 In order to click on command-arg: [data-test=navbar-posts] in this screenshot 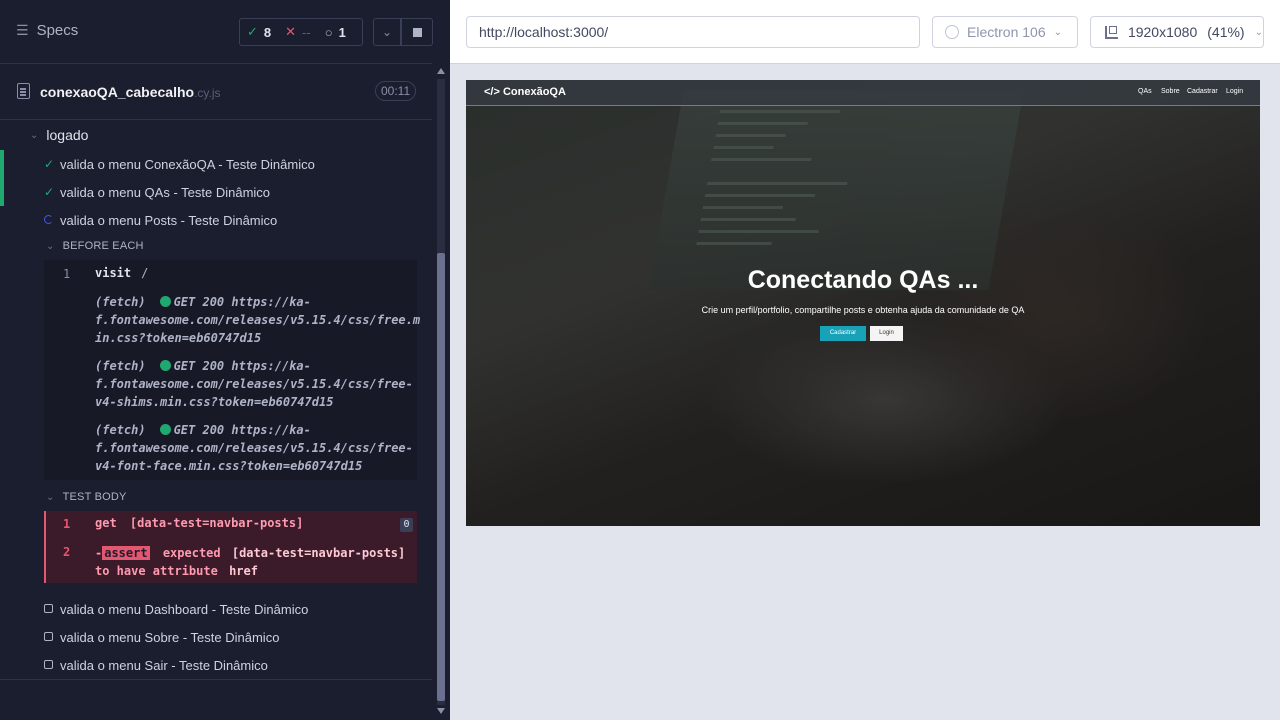, I will do `click(216, 523)`.